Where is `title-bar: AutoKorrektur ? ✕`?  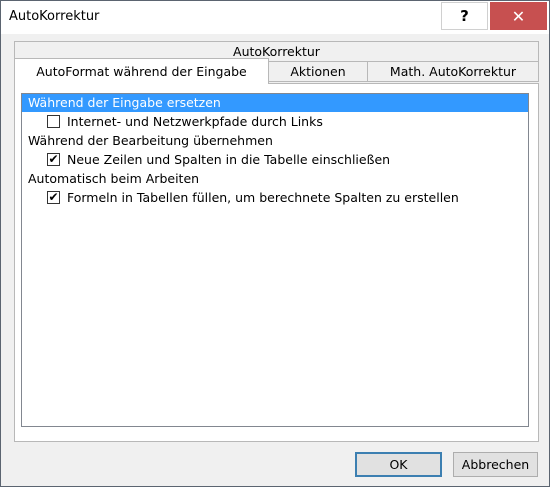 title-bar: AutoKorrektur ? ✕ is located at coordinates (275, 17).